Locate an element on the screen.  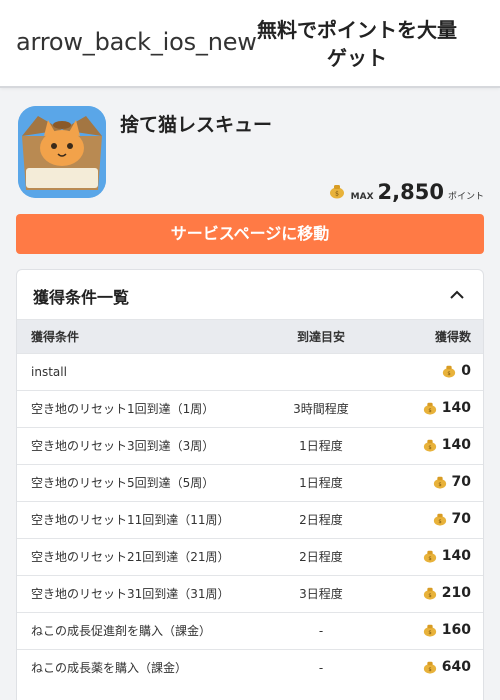
page-title: 無料でポイントを大量ゲット is located at coordinates (357, 44).